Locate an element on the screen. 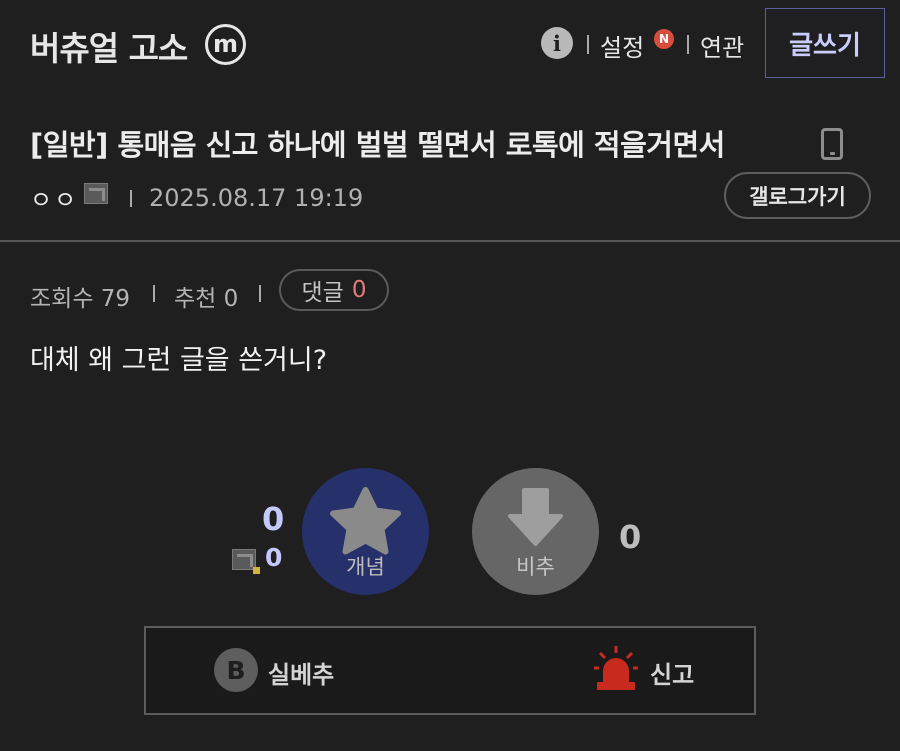  meta-divider is located at coordinates (131, 198).